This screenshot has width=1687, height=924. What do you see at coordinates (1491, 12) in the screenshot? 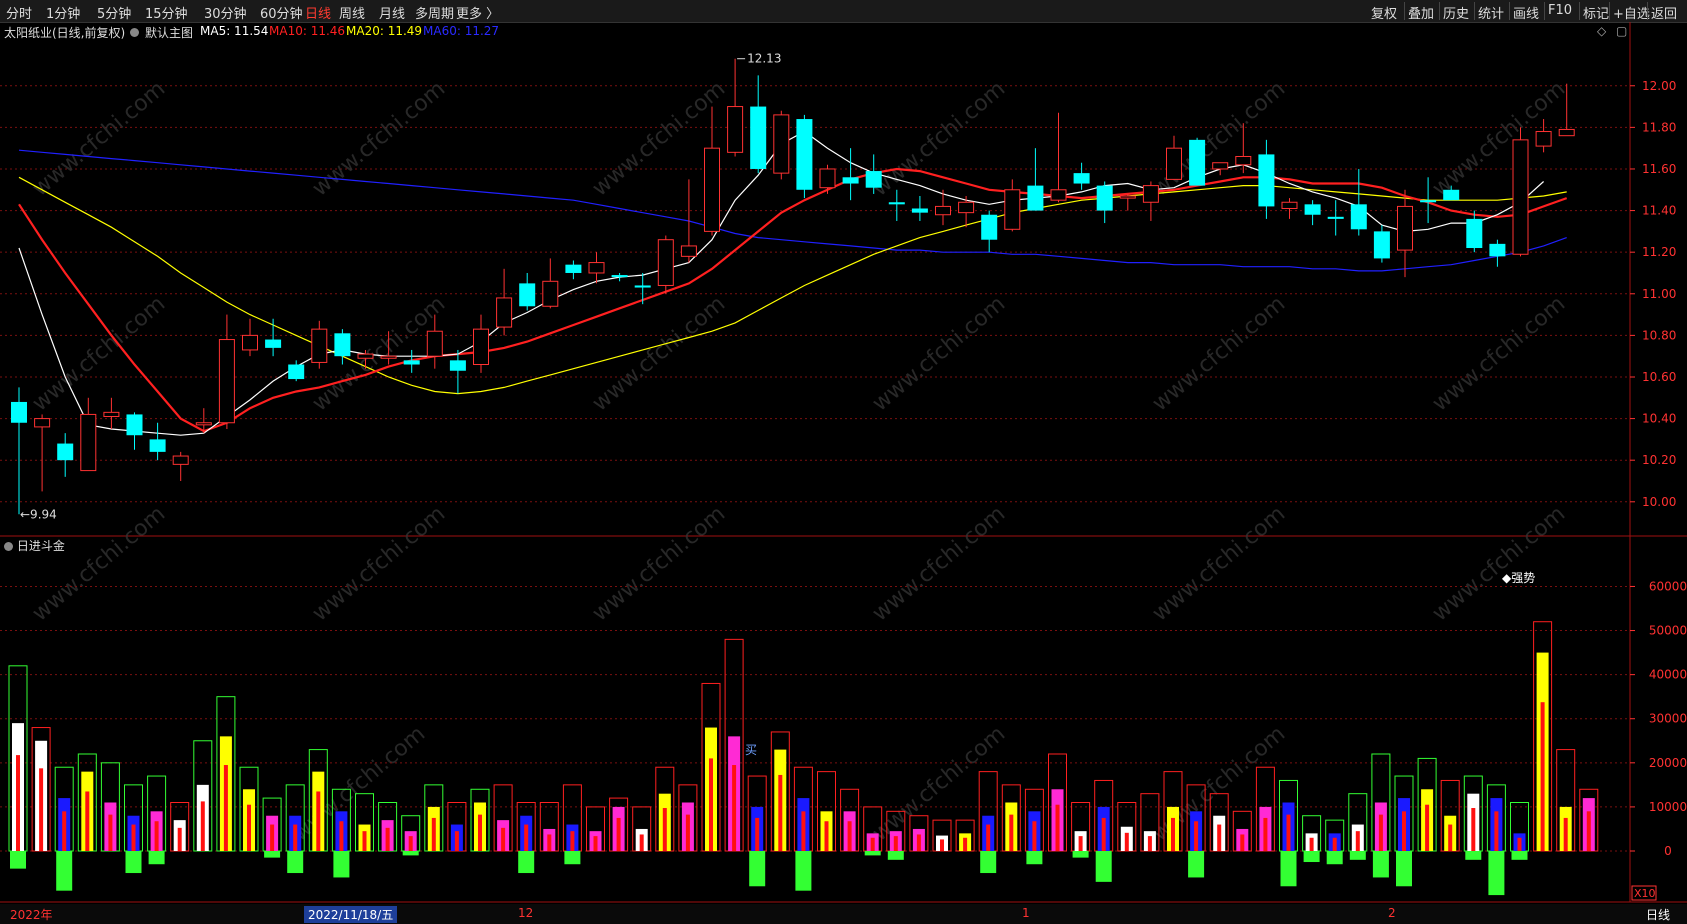
I see `toolbar-action-3: 统计` at bounding box center [1491, 12].